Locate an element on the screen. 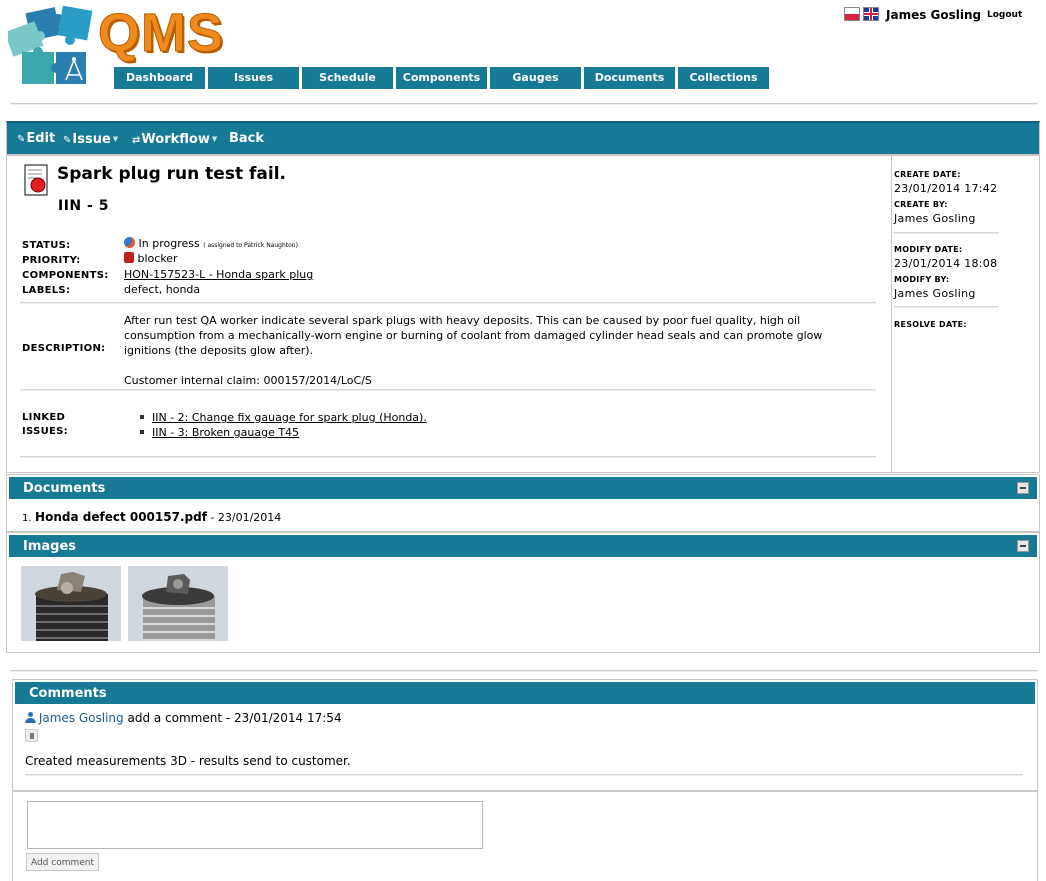 The height and width of the screenshot is (881, 1046). nav-tab-gauges: Gauges is located at coordinates (535, 78).